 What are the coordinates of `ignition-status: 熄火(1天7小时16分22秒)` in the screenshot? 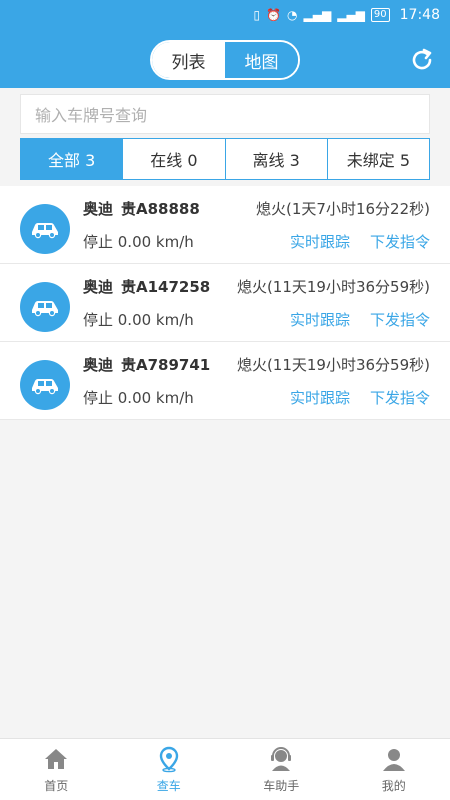 It's located at (343, 209).